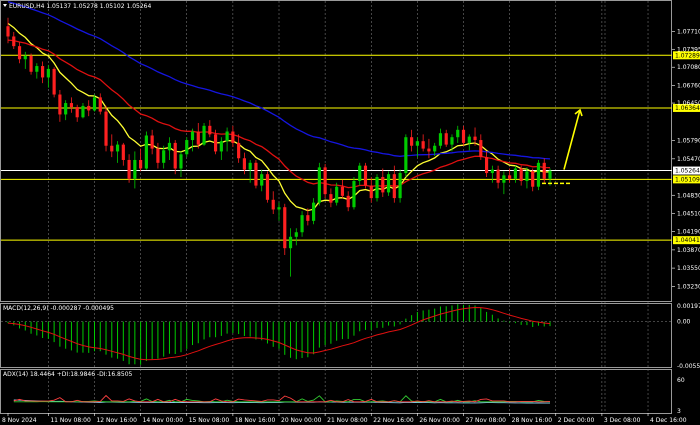 This screenshot has height=425, width=700. Describe the element at coordinates (688, 103) in the screenshot. I see `price-label: 1.06450` at that location.